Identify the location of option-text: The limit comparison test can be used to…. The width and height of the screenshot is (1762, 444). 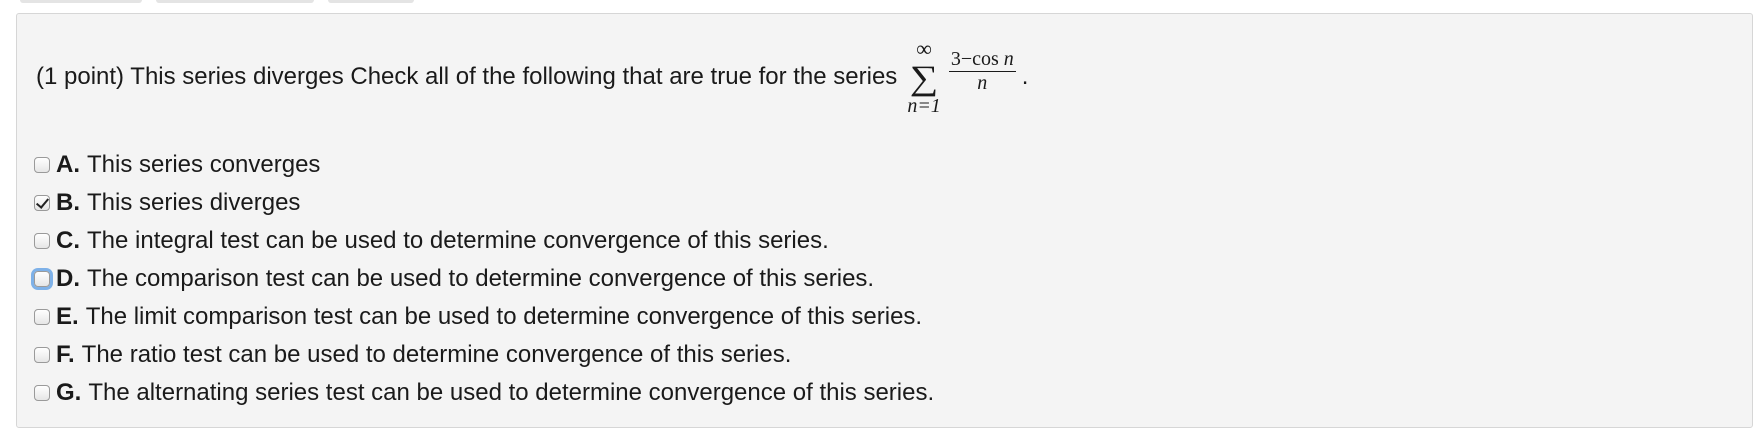
(504, 316).